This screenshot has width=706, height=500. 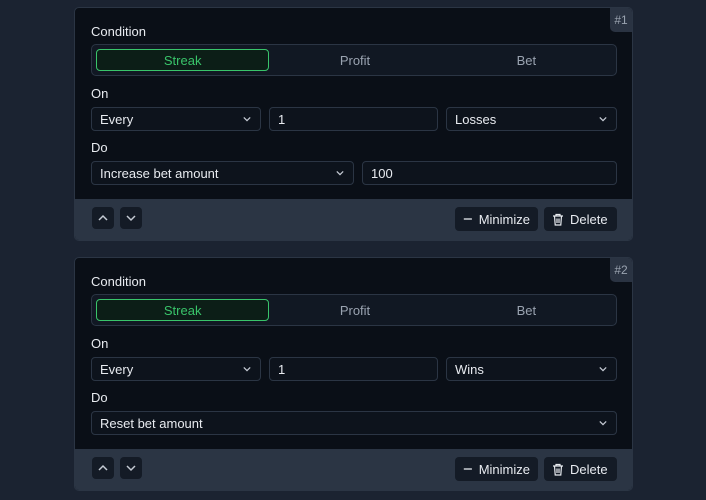 What do you see at coordinates (531, 119) in the screenshot?
I see `on-event-select: Losses` at bounding box center [531, 119].